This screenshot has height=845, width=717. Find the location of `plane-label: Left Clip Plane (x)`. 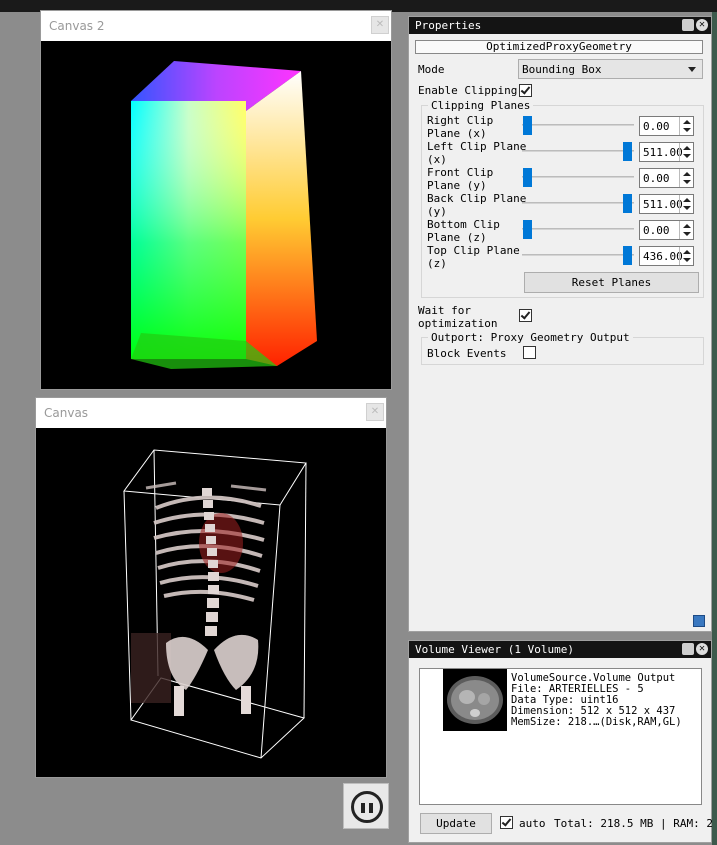

plane-label: Left Clip Plane (x) is located at coordinates (477, 153).